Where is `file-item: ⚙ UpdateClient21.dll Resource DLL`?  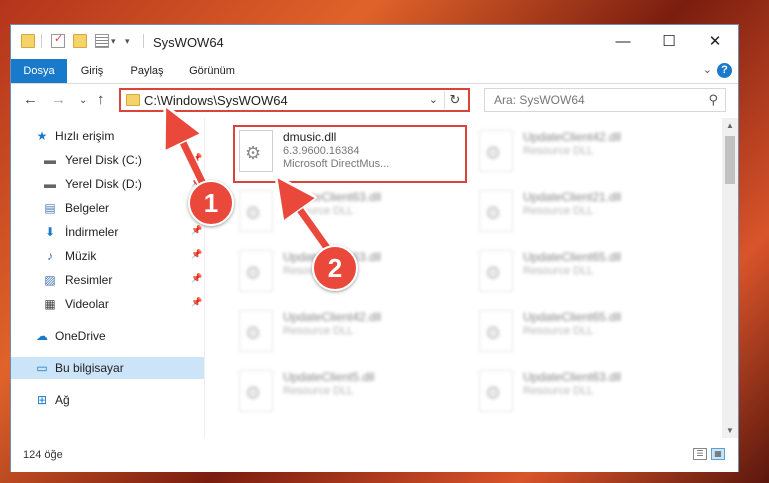
file-item: ⚙ UpdateClient21.dll Resource DLL is located at coordinates (588, 212).